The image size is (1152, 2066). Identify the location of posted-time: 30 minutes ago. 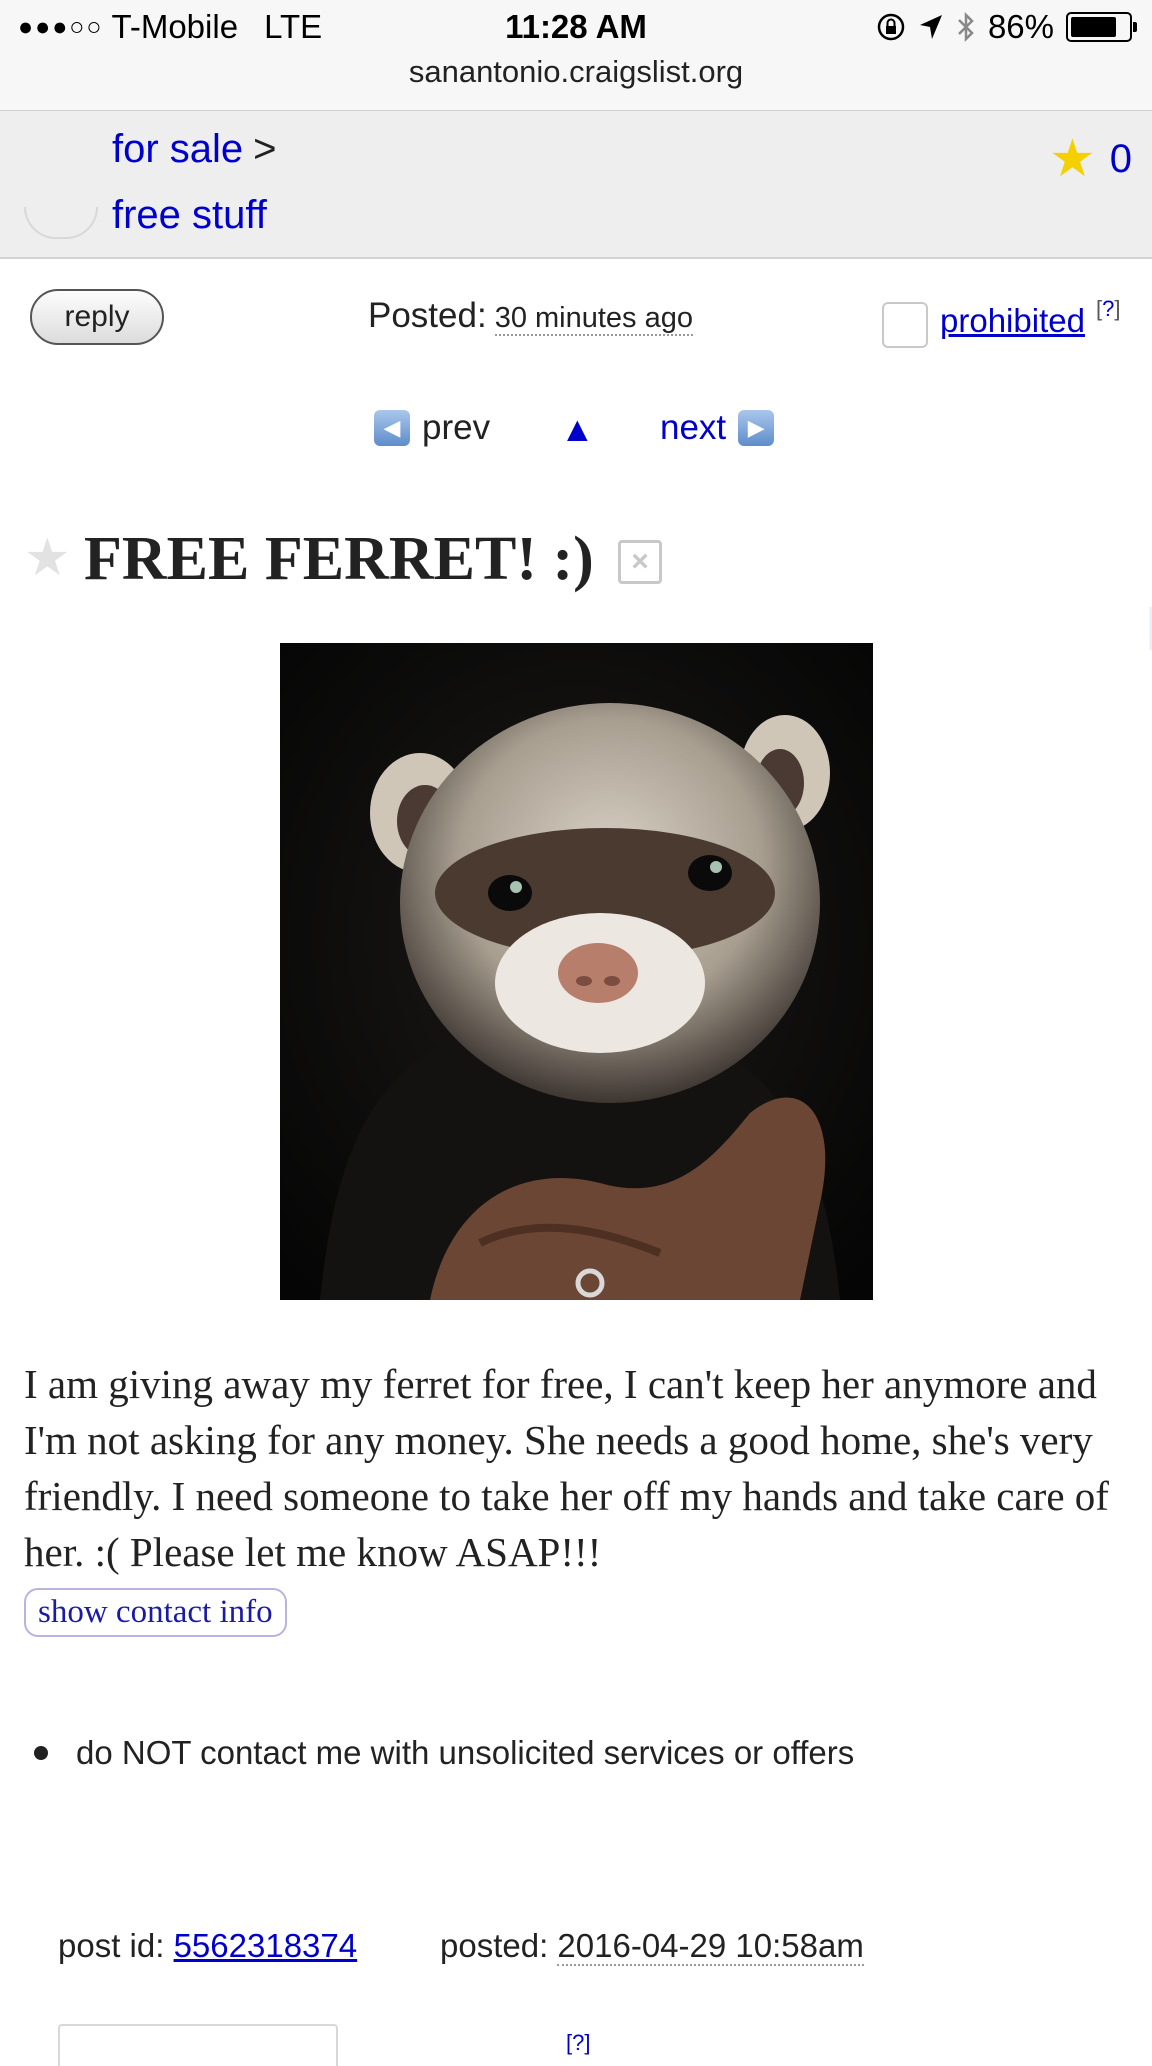
(594, 319).